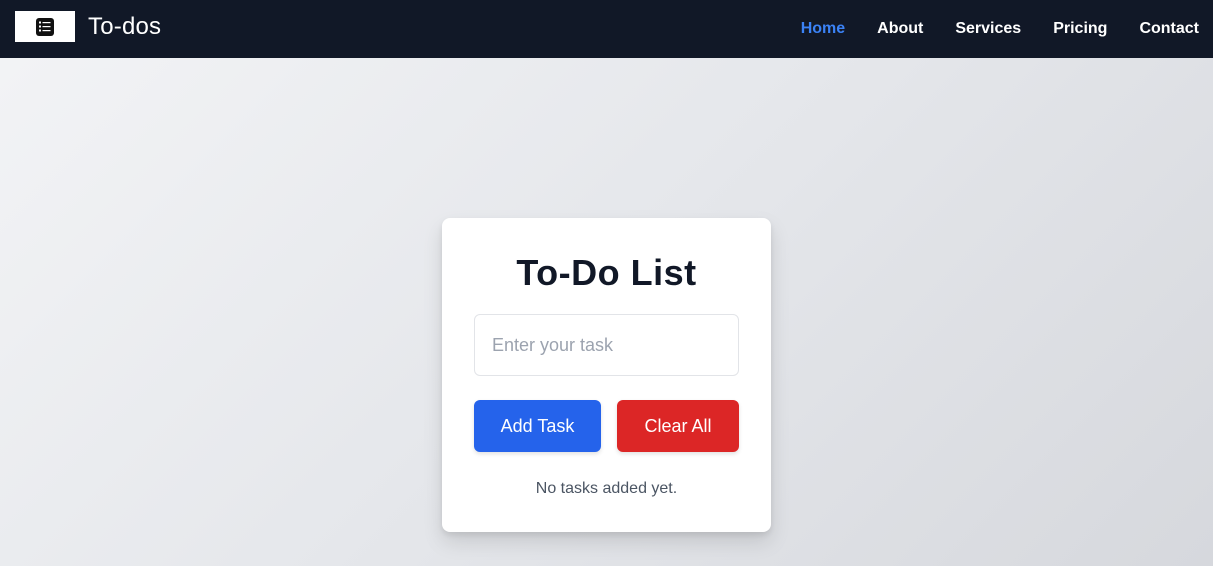 The width and height of the screenshot is (1213, 566). I want to click on nav-link-contact: Contact, so click(1169, 29).